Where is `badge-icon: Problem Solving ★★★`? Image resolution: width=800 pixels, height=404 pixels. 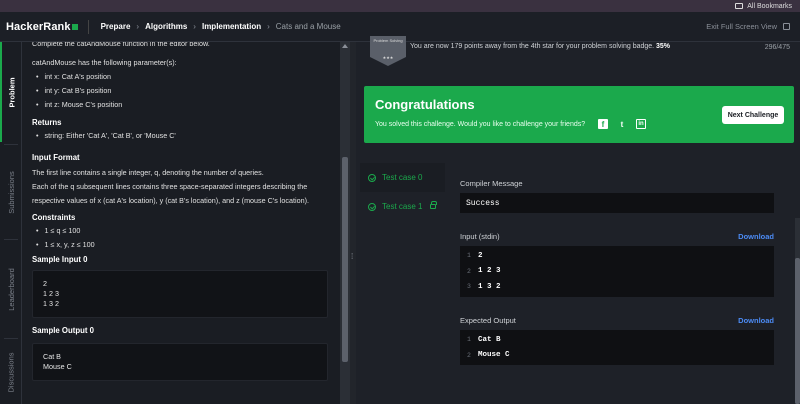
badge-icon: Problem Solving ★★★ is located at coordinates (388, 51).